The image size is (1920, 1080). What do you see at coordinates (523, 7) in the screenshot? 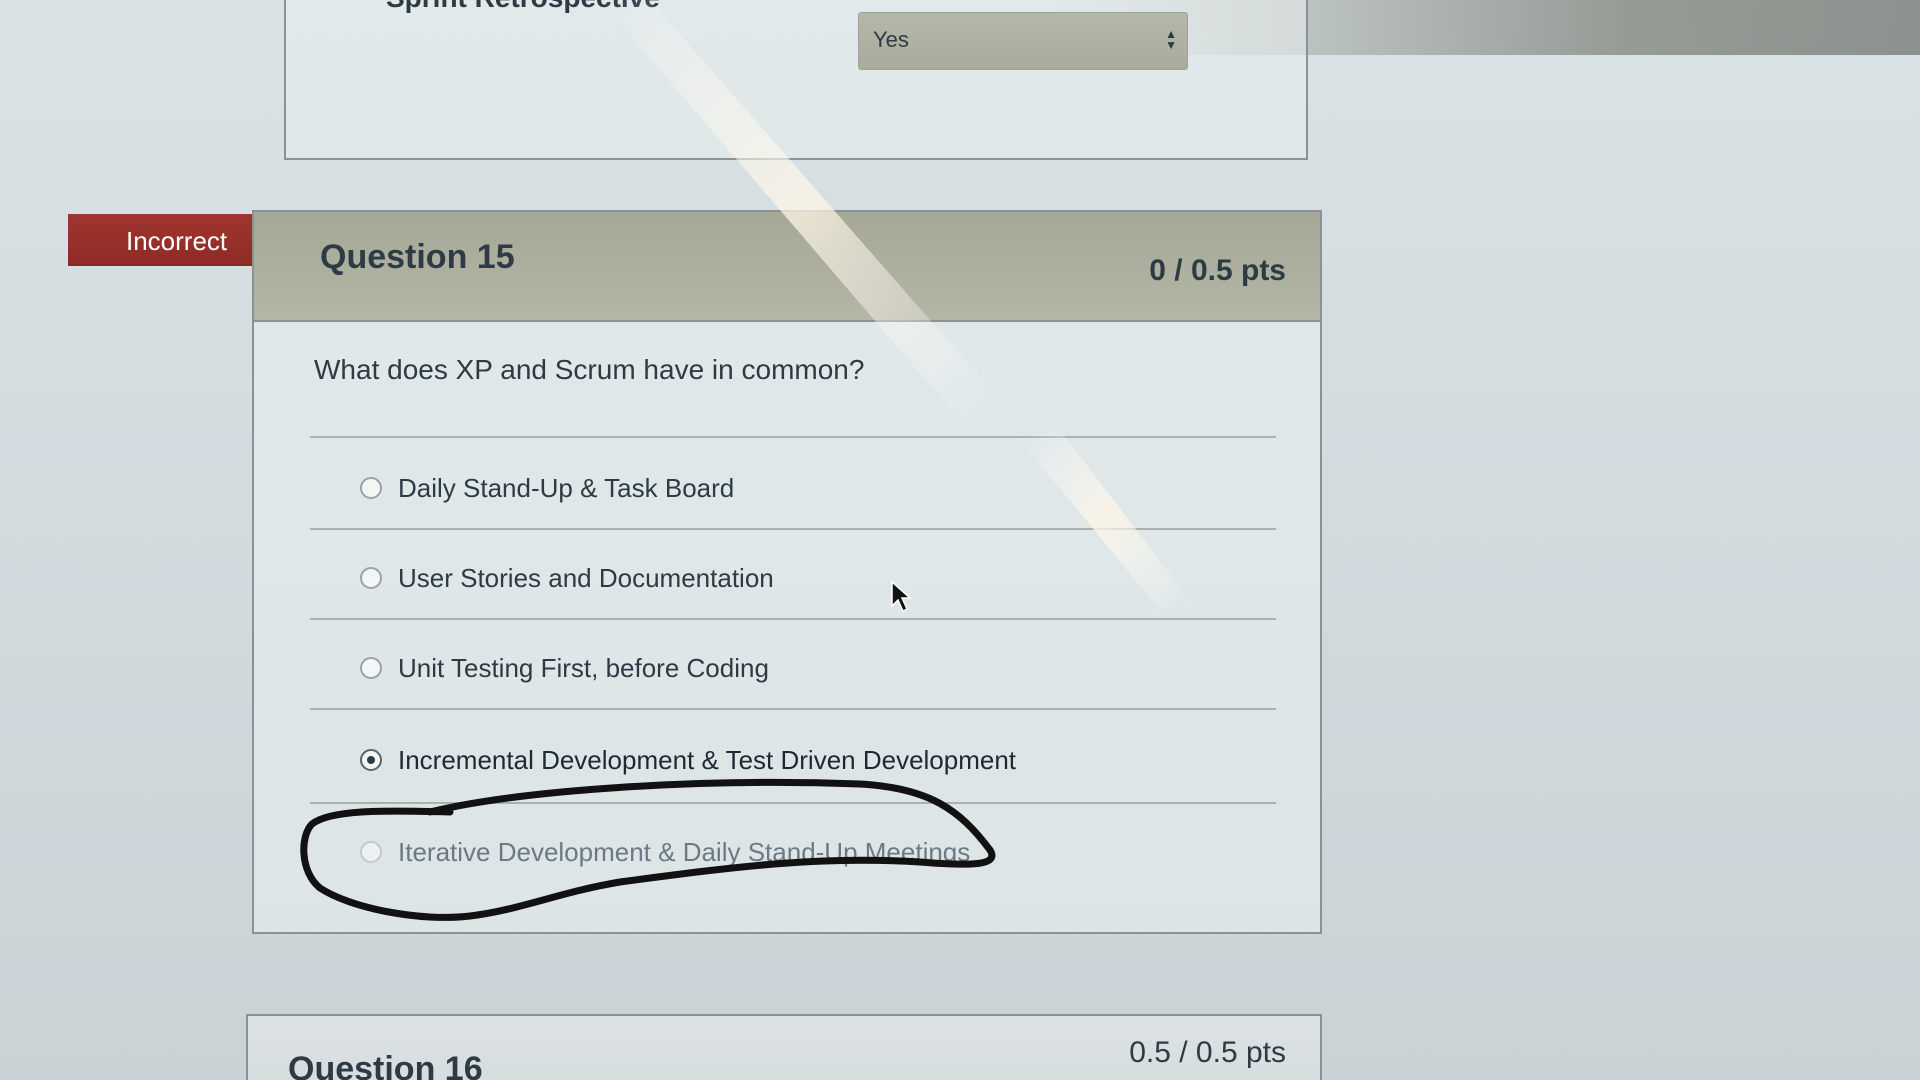
I see `previous-question-label: Sprint Retrospective` at bounding box center [523, 7].